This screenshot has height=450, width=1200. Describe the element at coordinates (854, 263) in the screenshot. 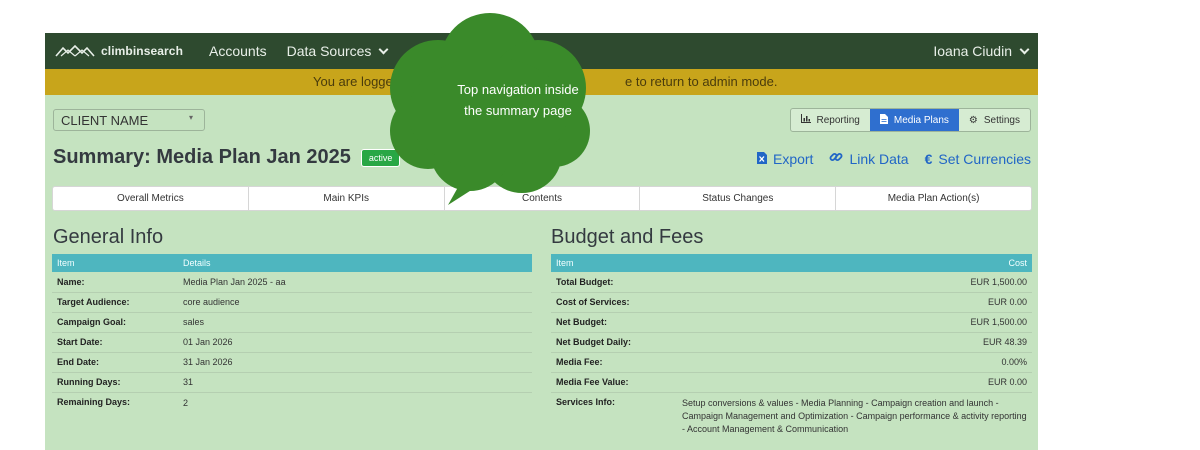

I see `column-header: Cost` at that location.